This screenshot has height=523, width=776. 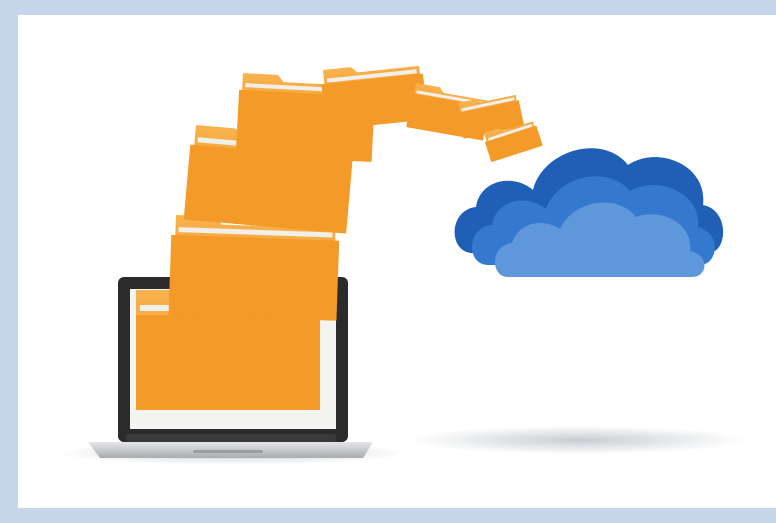 What do you see at coordinates (578, 440) in the screenshot?
I see `cloud-shadow` at bounding box center [578, 440].